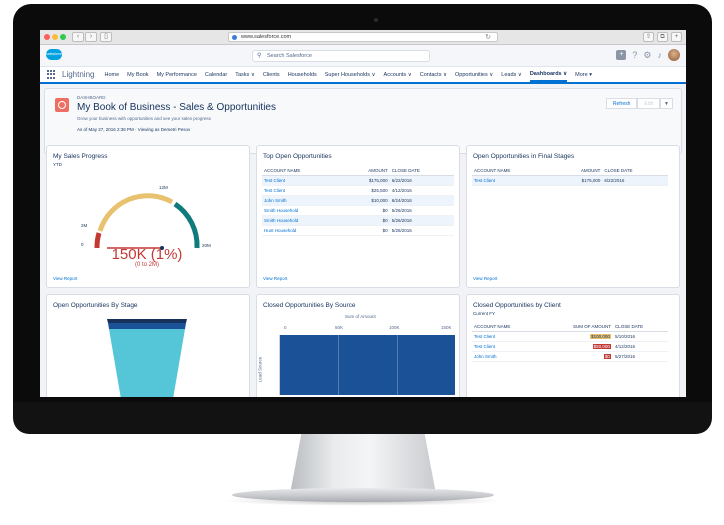 The height and width of the screenshot is (525, 724). Describe the element at coordinates (216, 75) in the screenshot. I see `nav-item-calendar: Calendar` at that location.